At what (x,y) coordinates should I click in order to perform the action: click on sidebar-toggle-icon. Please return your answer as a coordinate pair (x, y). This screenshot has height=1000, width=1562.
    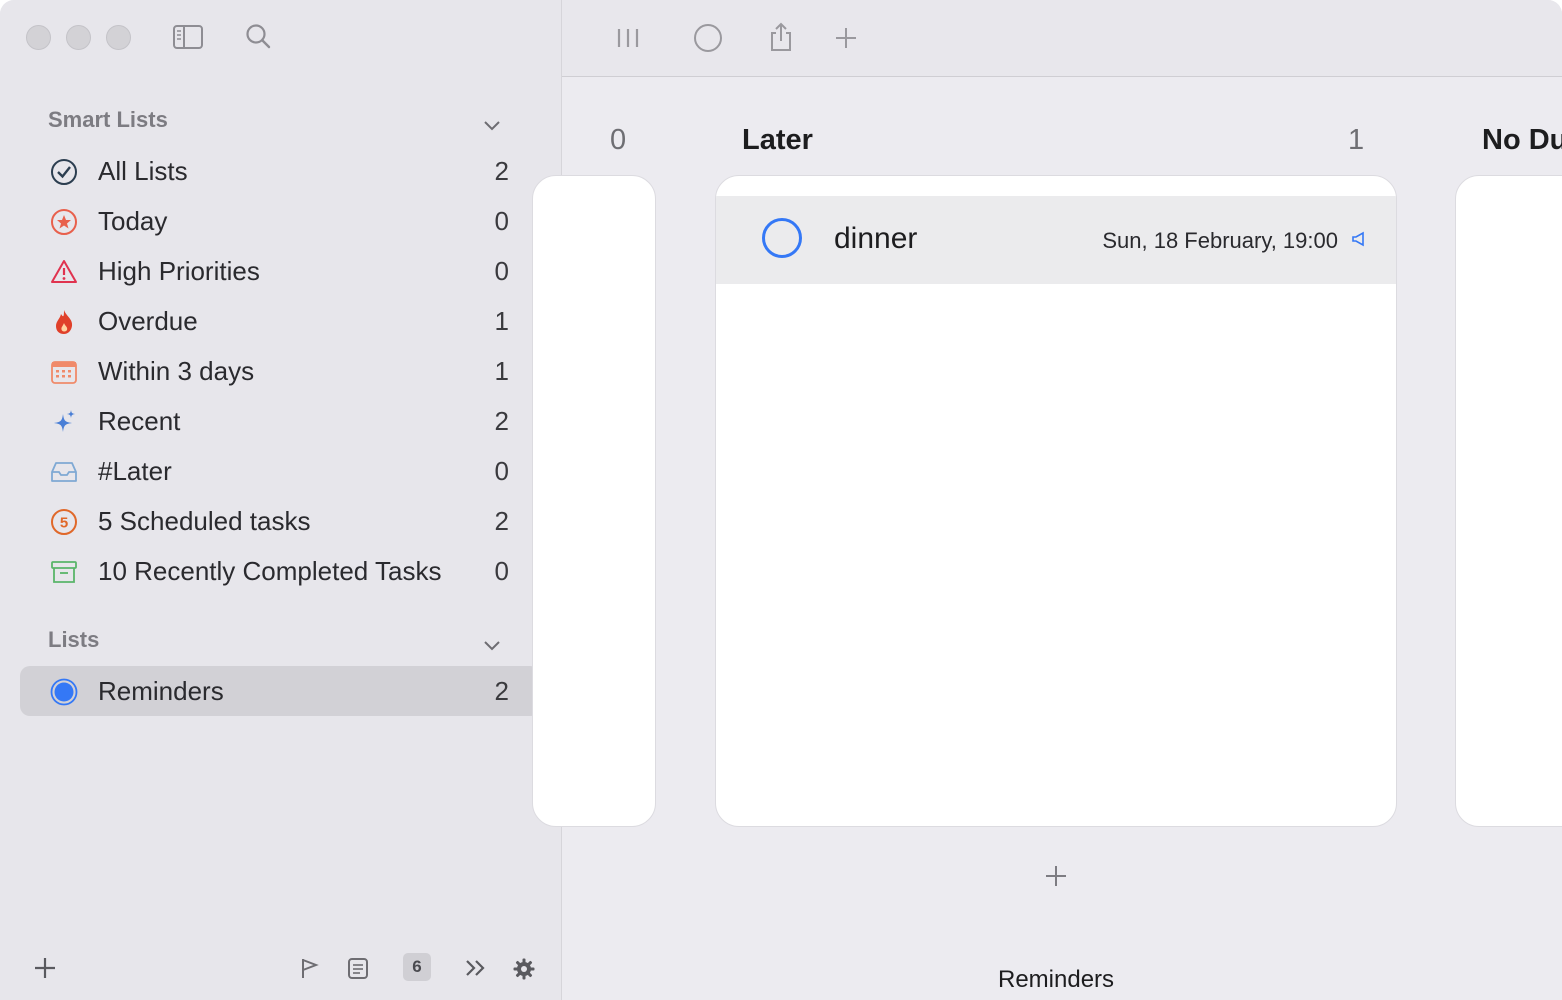
    Looking at the image, I should click on (188, 37).